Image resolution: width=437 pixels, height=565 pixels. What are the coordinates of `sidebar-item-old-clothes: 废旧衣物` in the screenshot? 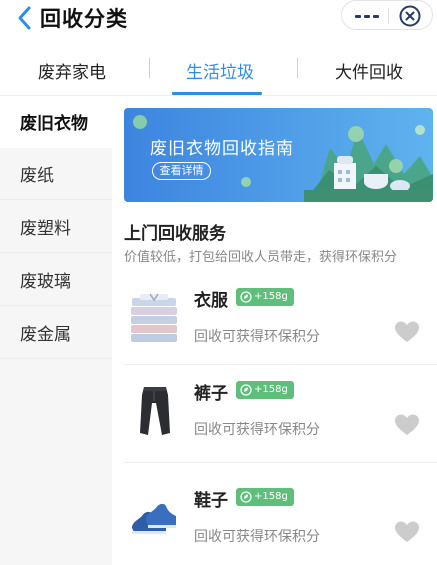 It's located at (56, 122).